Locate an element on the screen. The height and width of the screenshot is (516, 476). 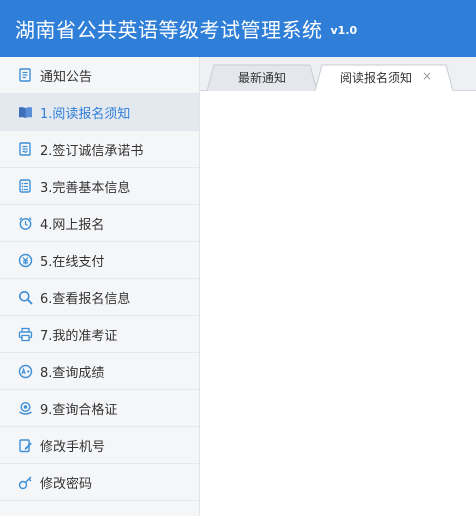
edit-icon is located at coordinates (25, 445).